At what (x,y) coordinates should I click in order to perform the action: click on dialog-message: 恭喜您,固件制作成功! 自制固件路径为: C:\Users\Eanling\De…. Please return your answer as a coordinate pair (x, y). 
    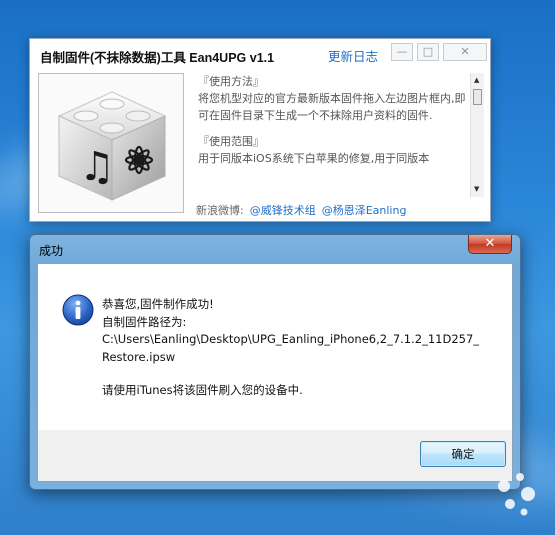
    Looking at the image, I should click on (290, 348).